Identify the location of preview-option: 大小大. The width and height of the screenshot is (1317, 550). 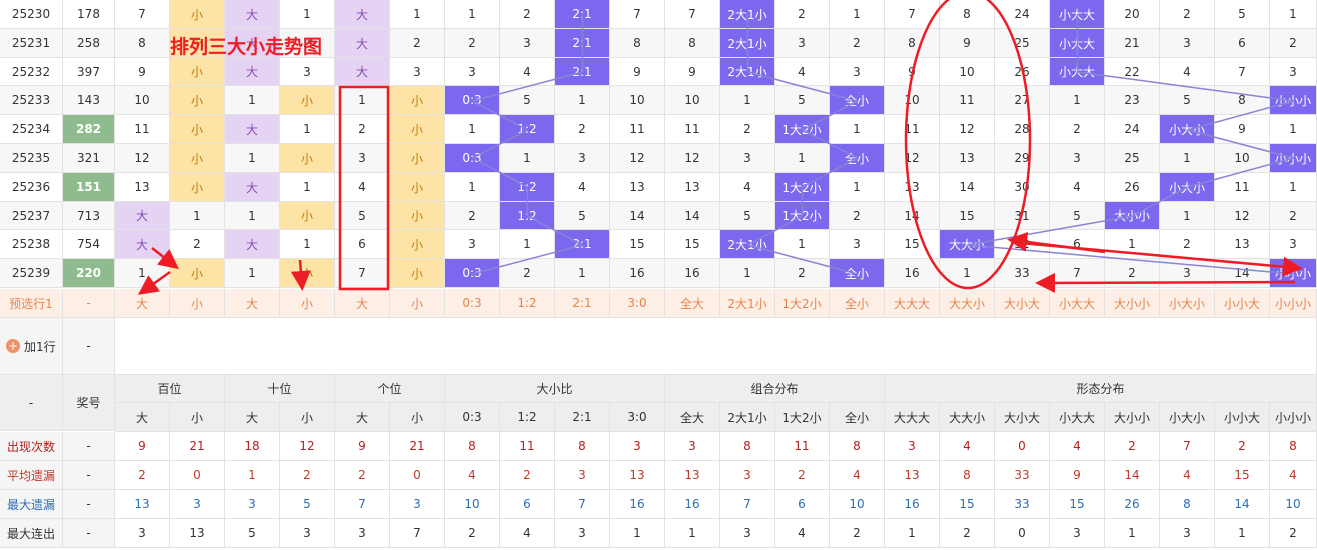
(1022, 303).